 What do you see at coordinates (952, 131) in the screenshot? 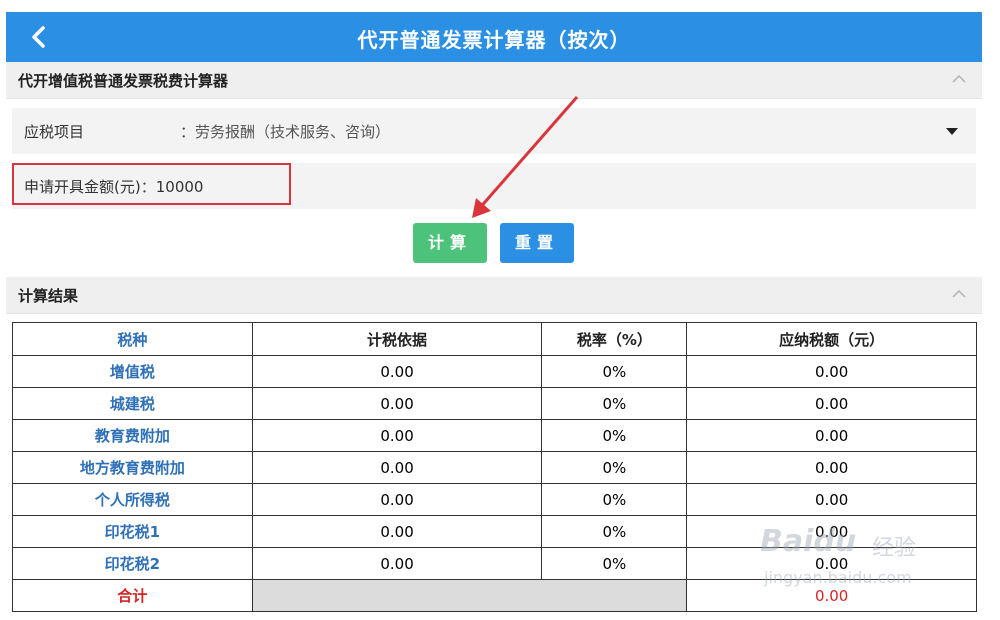
I see `caret-down-icon` at bounding box center [952, 131].